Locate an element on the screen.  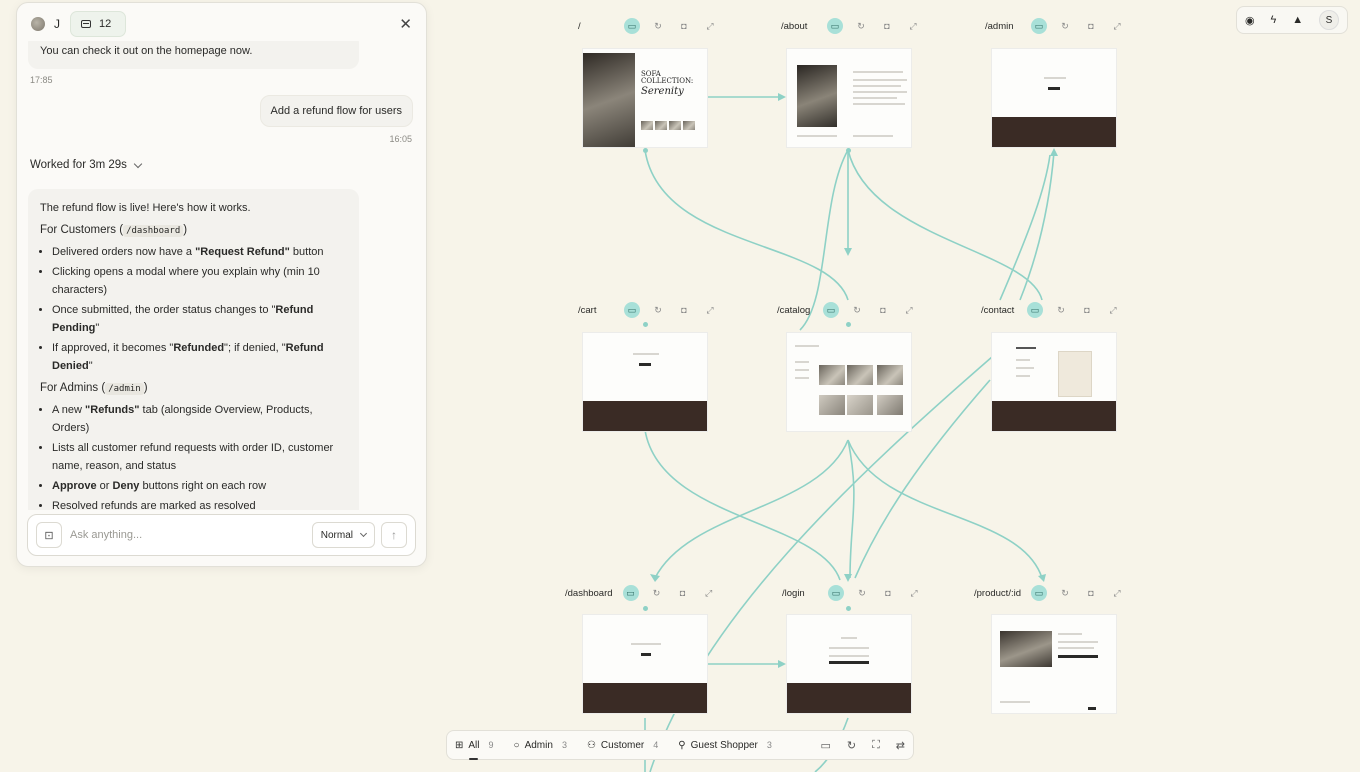
screens-count-badge: 12 is located at coordinates (98, 24).